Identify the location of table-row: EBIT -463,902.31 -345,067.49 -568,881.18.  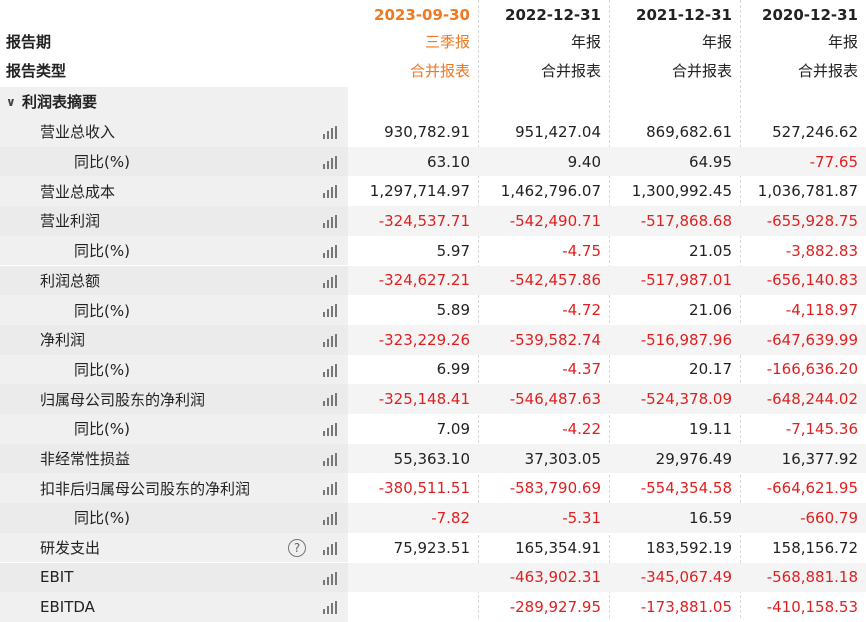
(433, 577).